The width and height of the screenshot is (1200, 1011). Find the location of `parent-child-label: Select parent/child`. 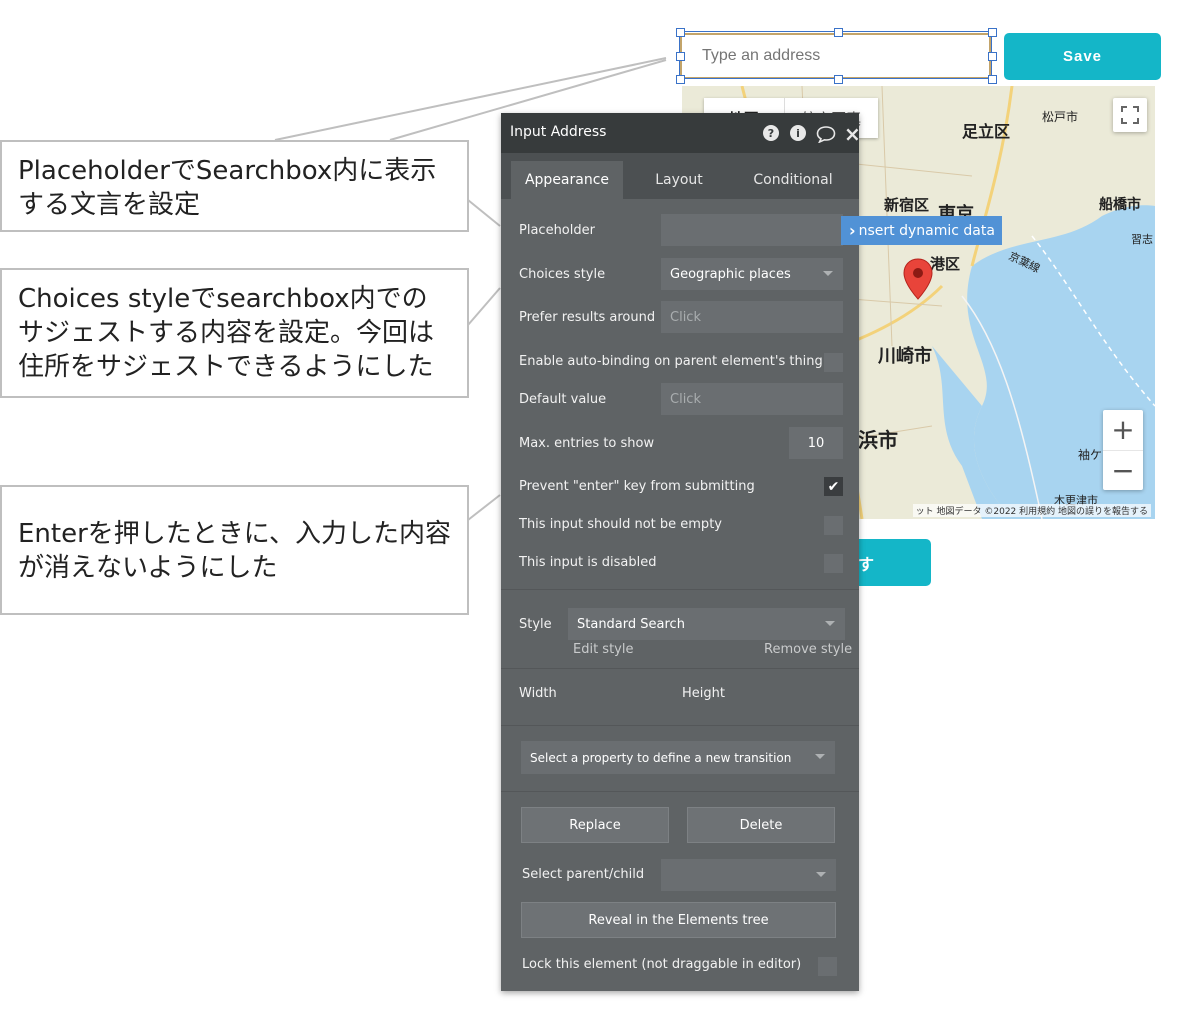

parent-child-label: Select parent/child is located at coordinates (583, 874).